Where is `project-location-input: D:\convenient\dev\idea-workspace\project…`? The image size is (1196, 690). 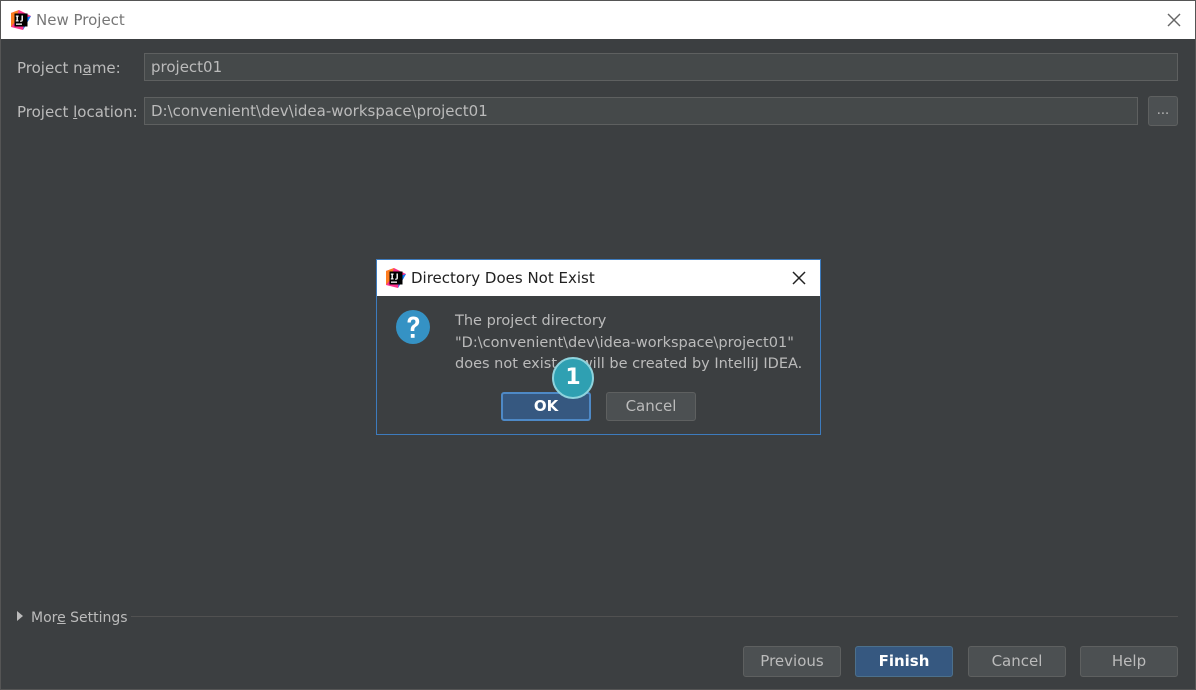
project-location-input: D:\convenient\dev\idea-workspace\project… is located at coordinates (641, 111).